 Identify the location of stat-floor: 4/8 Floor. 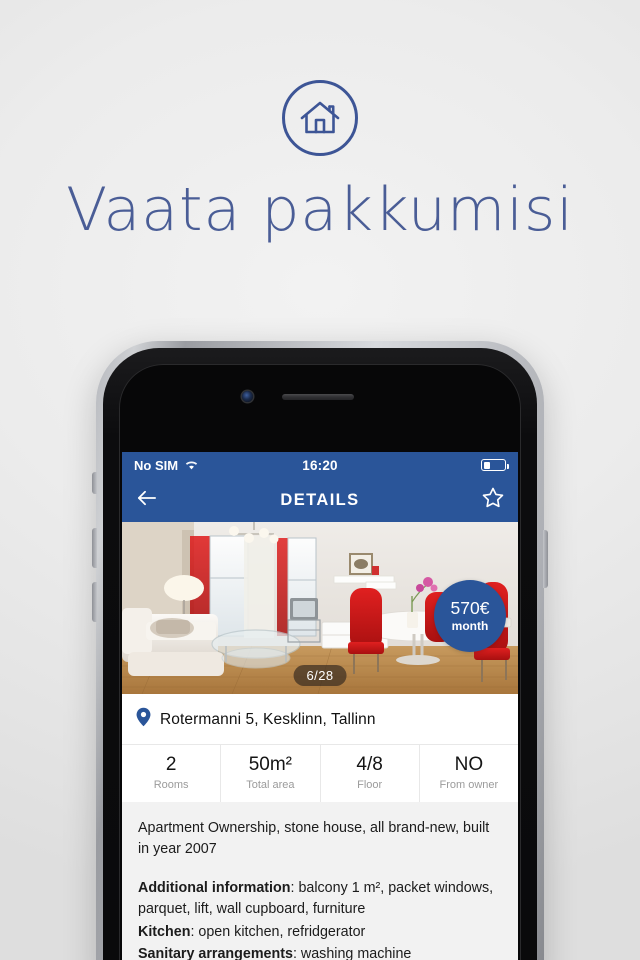
(370, 773).